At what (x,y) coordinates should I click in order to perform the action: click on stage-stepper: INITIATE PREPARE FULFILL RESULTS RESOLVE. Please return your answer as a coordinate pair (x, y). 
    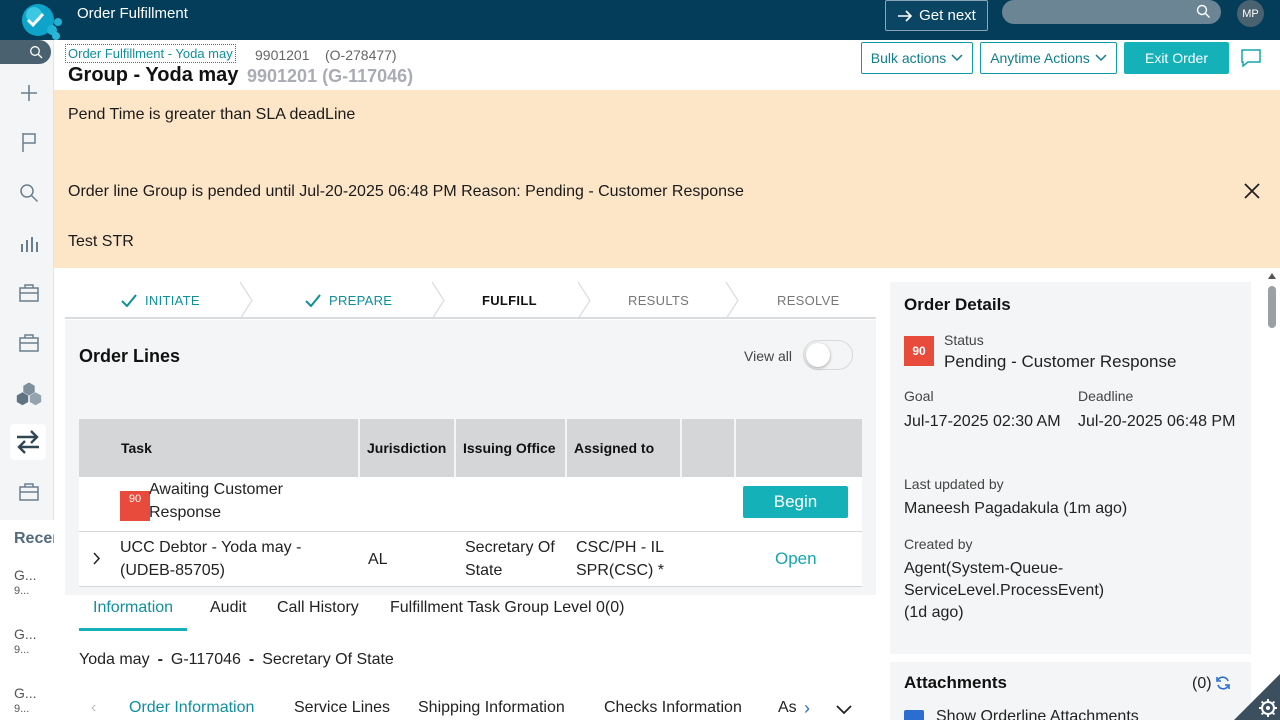
    Looking at the image, I should click on (470, 300).